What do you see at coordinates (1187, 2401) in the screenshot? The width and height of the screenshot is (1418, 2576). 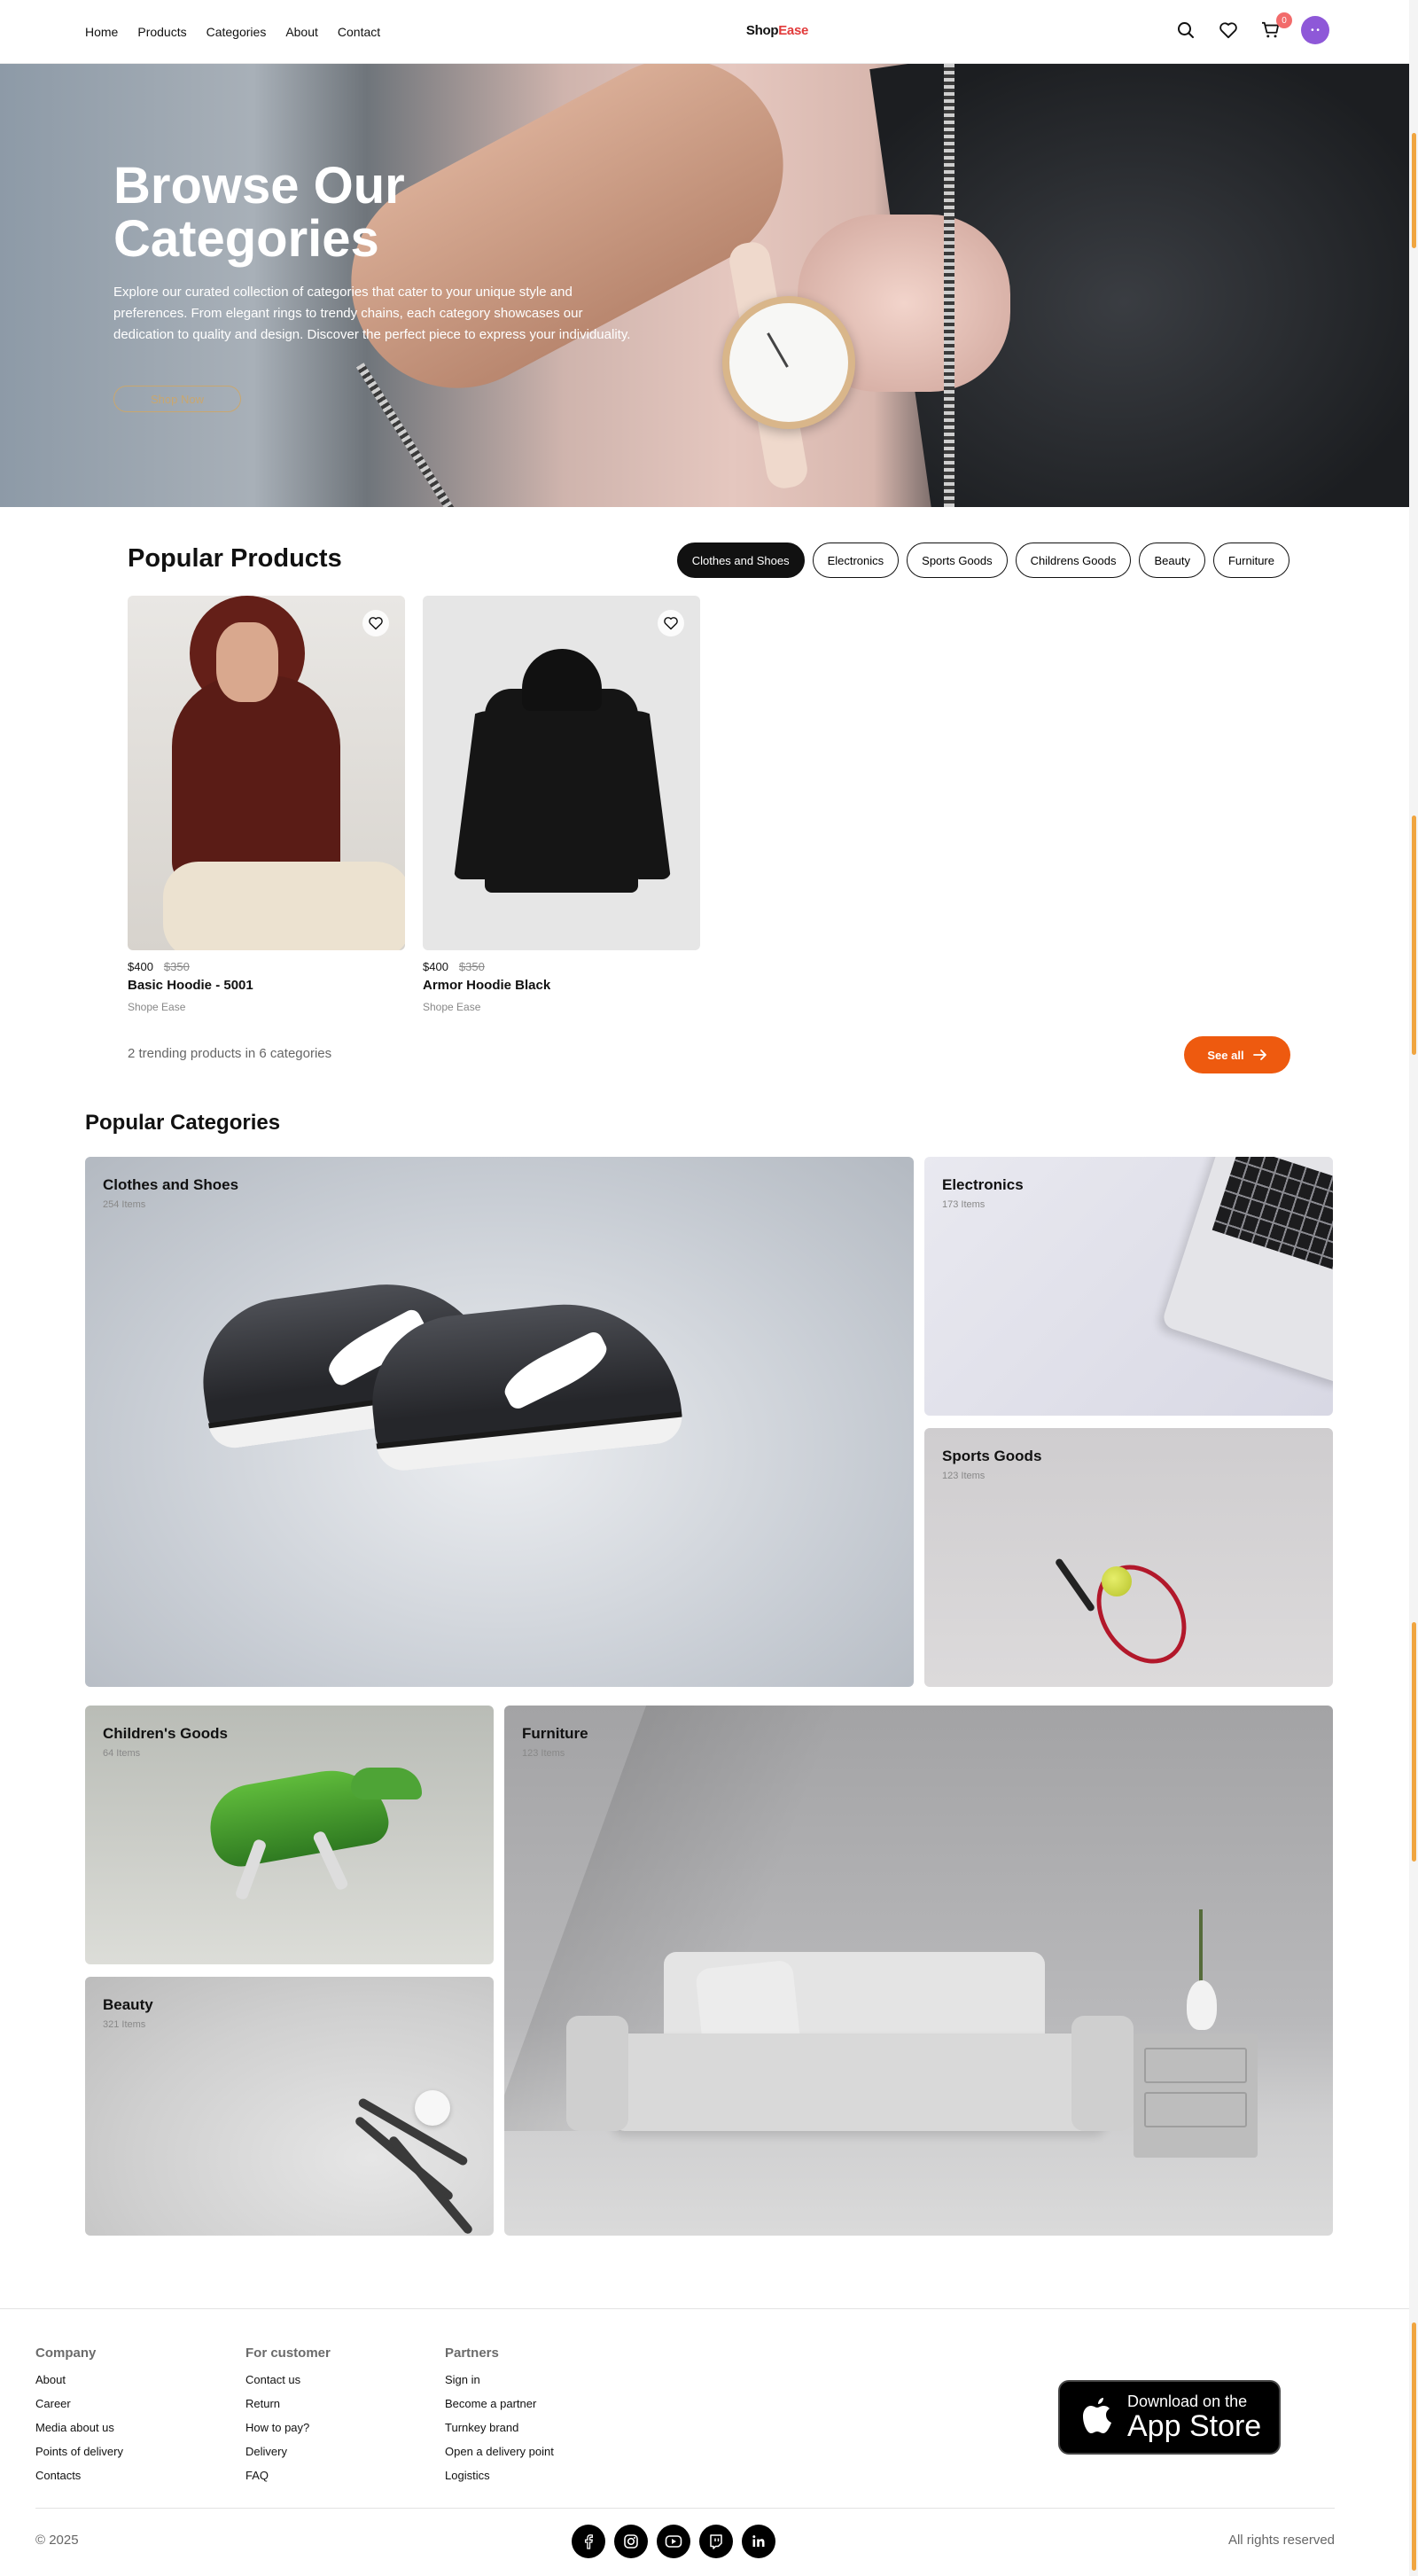 I see `app-store-line1: Download on the` at bounding box center [1187, 2401].